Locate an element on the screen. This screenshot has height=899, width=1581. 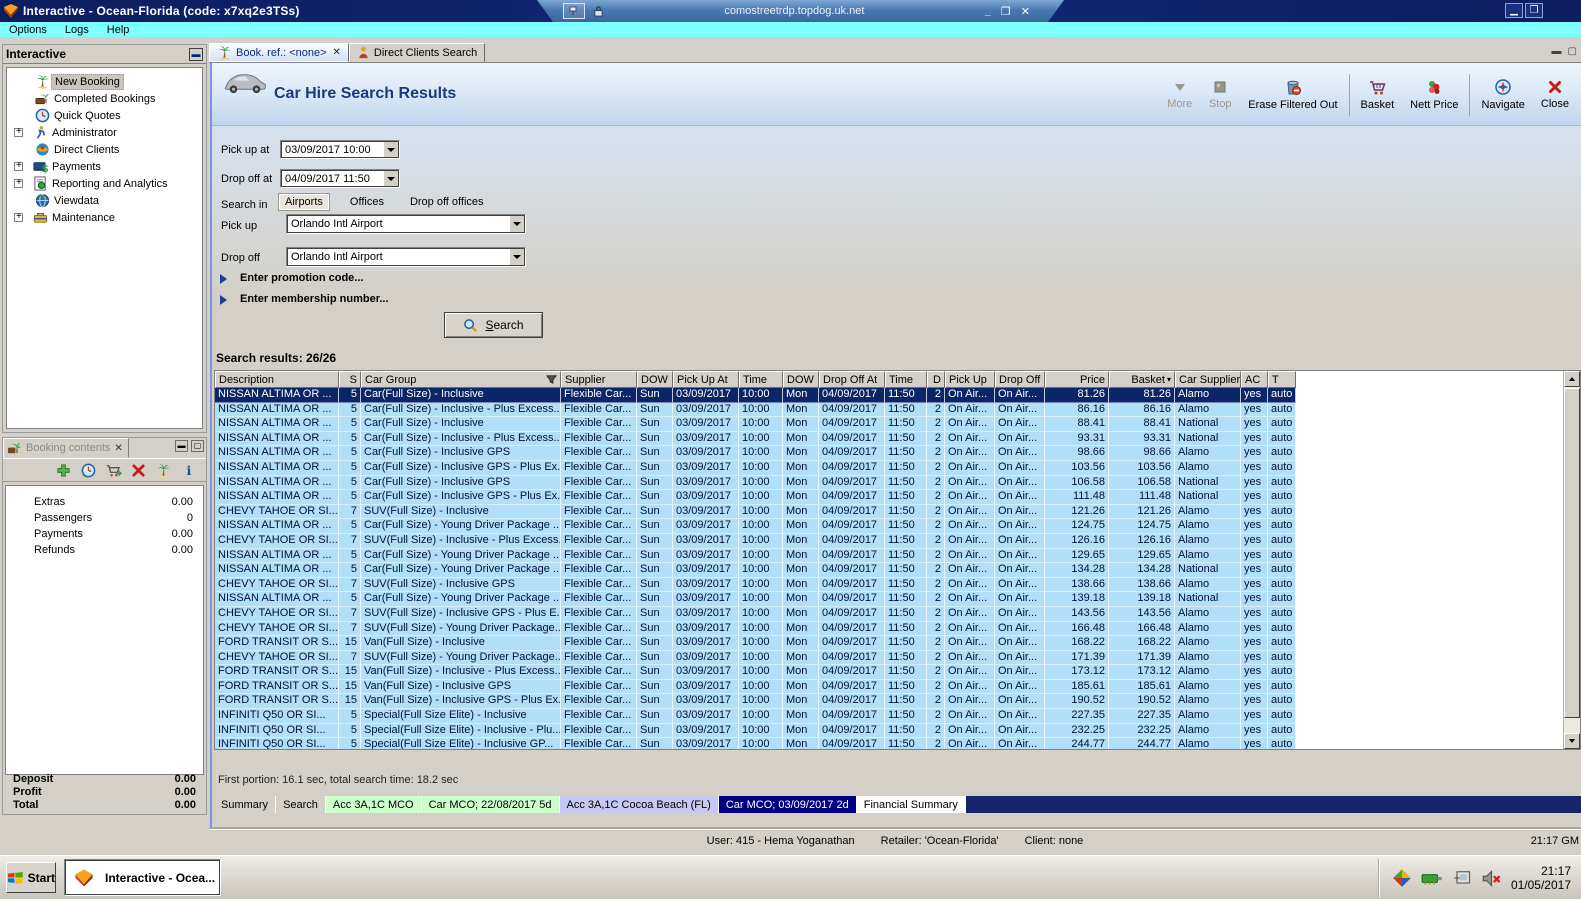
booking-toolbar-info-button: i is located at coordinates (188, 470).